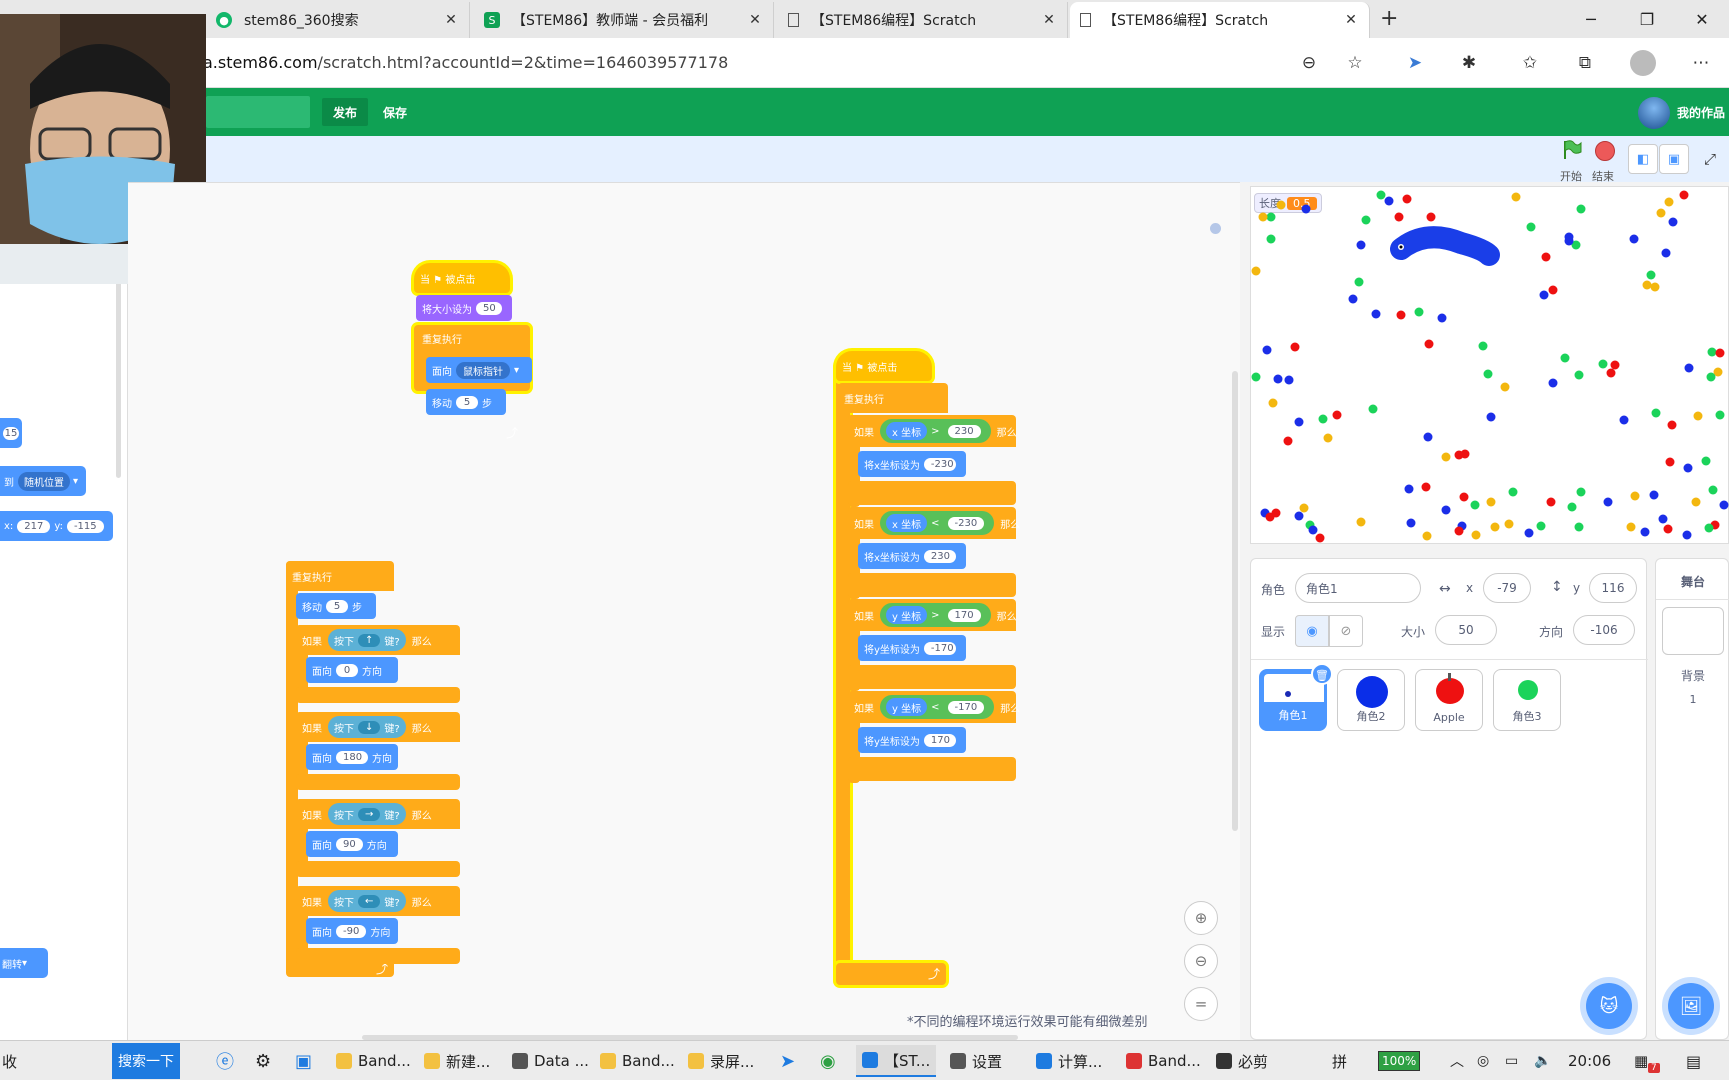 This screenshot has height=1080, width=1729. What do you see at coordinates (1220, 20) in the screenshot?
I see `tab-4-active: 【STEM86编程】Scratch ✕` at bounding box center [1220, 20].